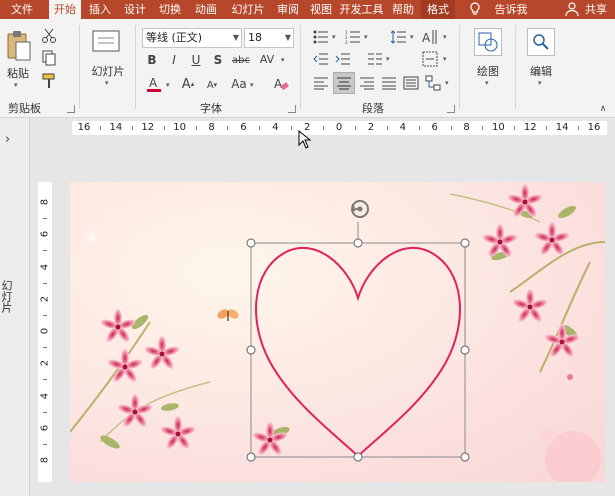  What do you see at coordinates (65, 10) in the screenshot?
I see `tab-home: 开始` at bounding box center [65, 10].